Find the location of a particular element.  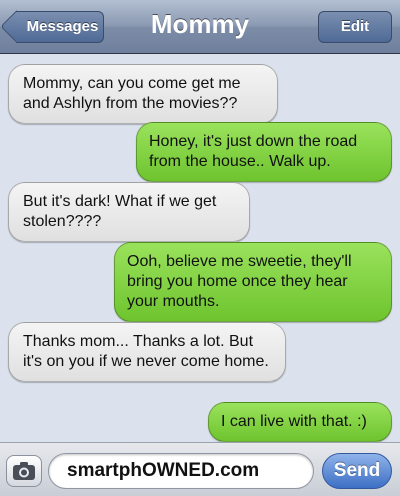

outgoing-message-bubble: I can live with that. :) is located at coordinates (300, 422).